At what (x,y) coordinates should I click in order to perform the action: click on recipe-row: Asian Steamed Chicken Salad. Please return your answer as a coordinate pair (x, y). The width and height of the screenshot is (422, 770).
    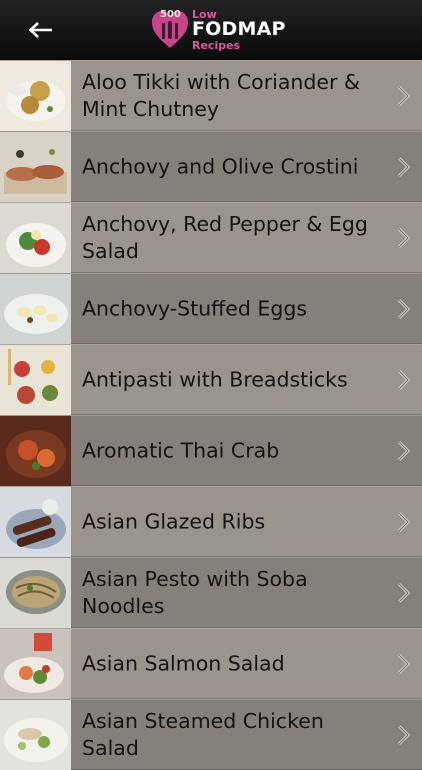
    Looking at the image, I should click on (211, 734).